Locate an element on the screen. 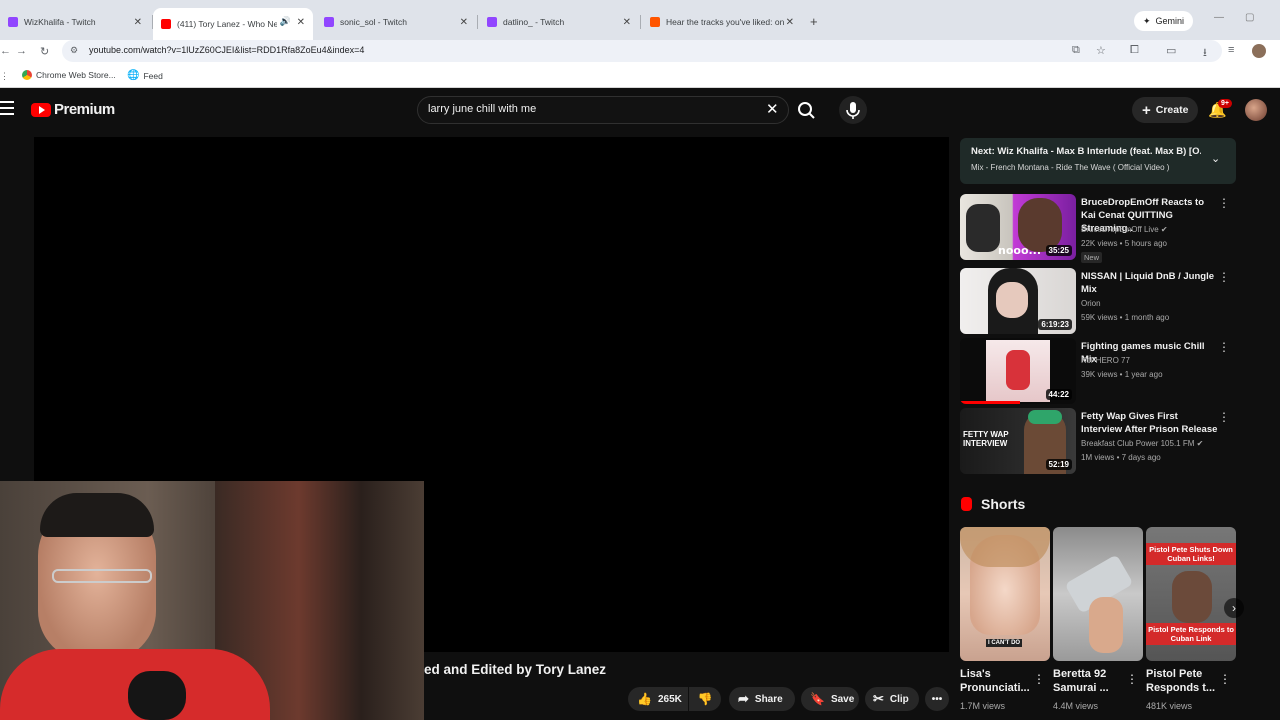 Image resolution: width=1280 pixels, height=720 pixels. sidepanel-icon: ▭ is located at coordinates (1171, 50).